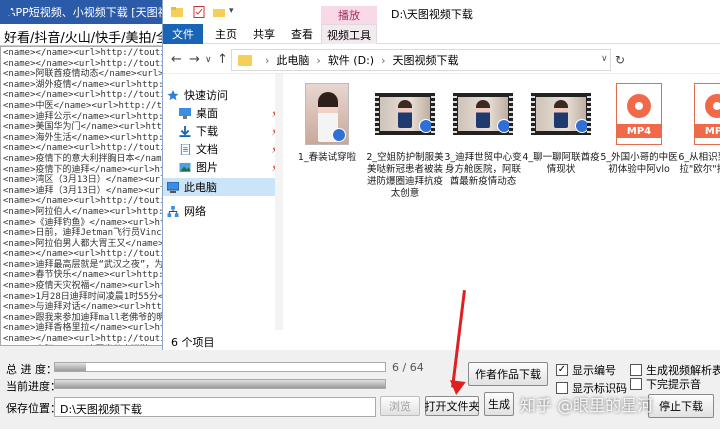  What do you see at coordinates (405, 140) in the screenshot?
I see `file-item: 2_空姐防护制服美美哒新冠患者被装进防爆圈迪拜抗疫太创意` at bounding box center [405, 140].